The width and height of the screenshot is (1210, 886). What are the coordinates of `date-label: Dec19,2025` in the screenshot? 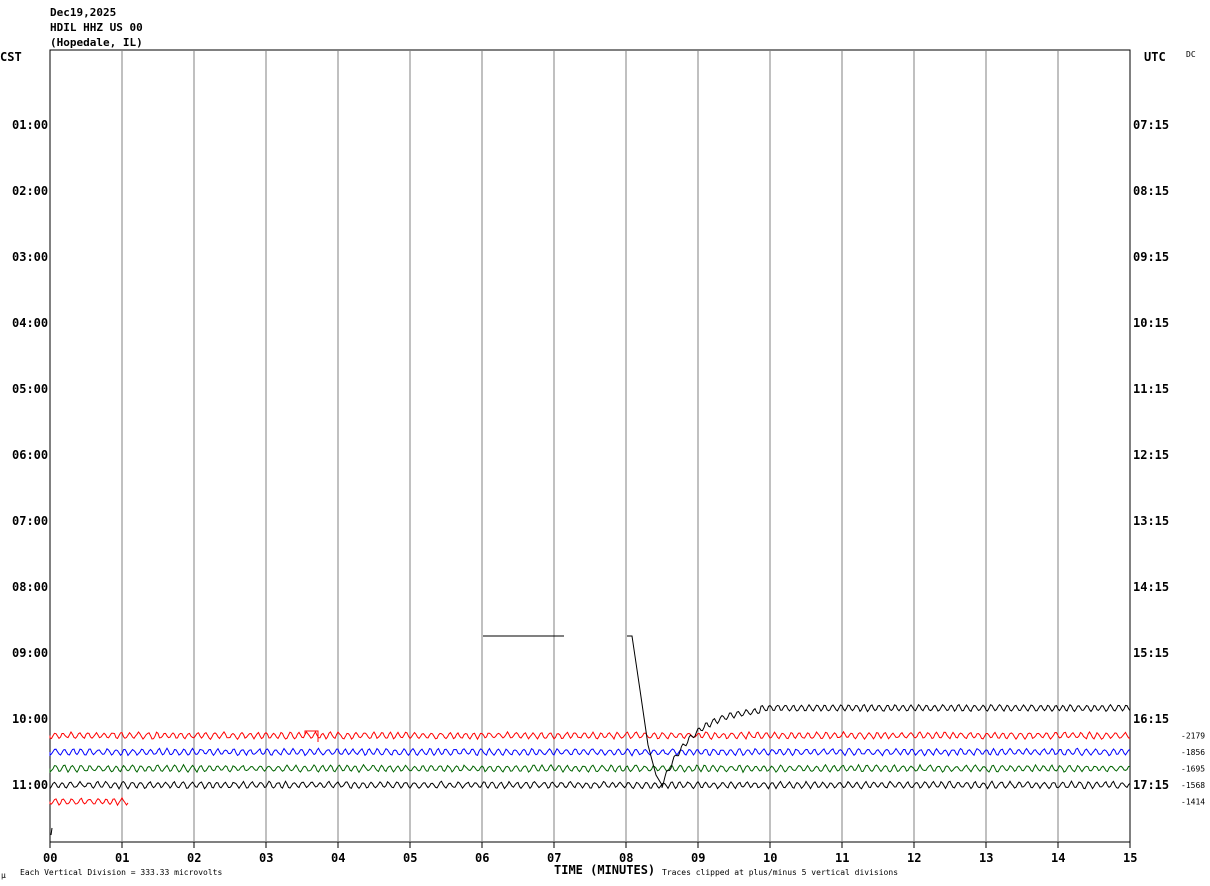 It's located at (83, 12).